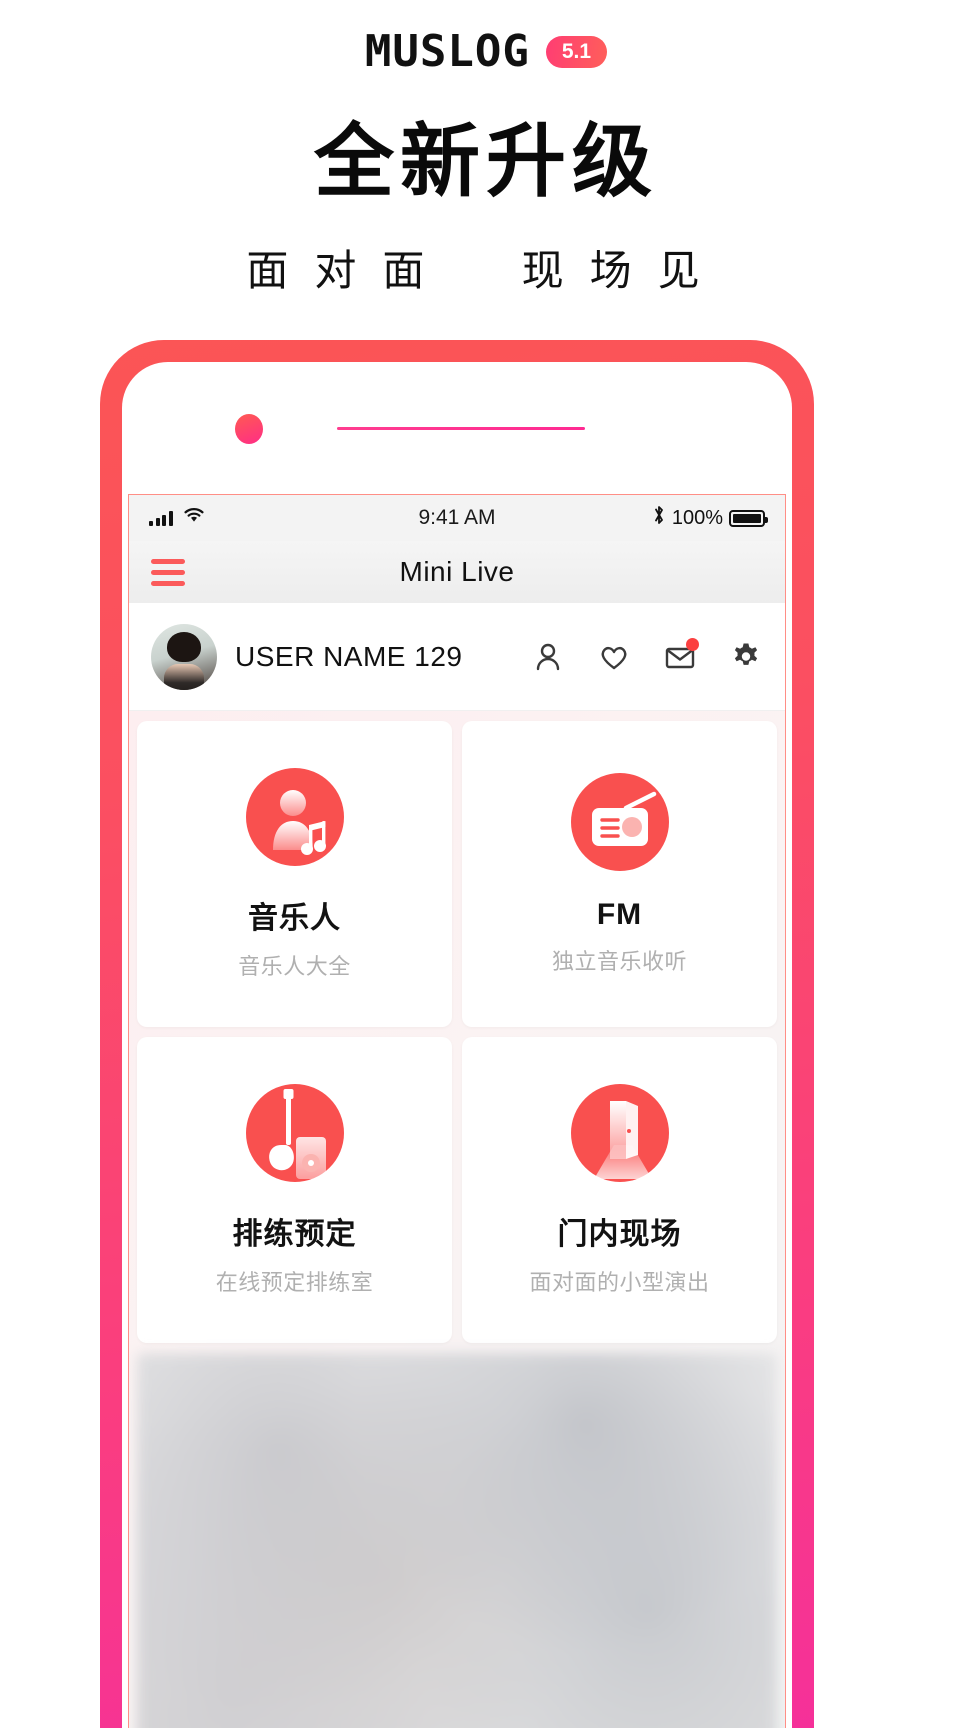 The height and width of the screenshot is (1728, 972). Describe the element at coordinates (294, 874) in the screenshot. I see `feature-card-musician: 音乐人 音乐人大全` at that location.